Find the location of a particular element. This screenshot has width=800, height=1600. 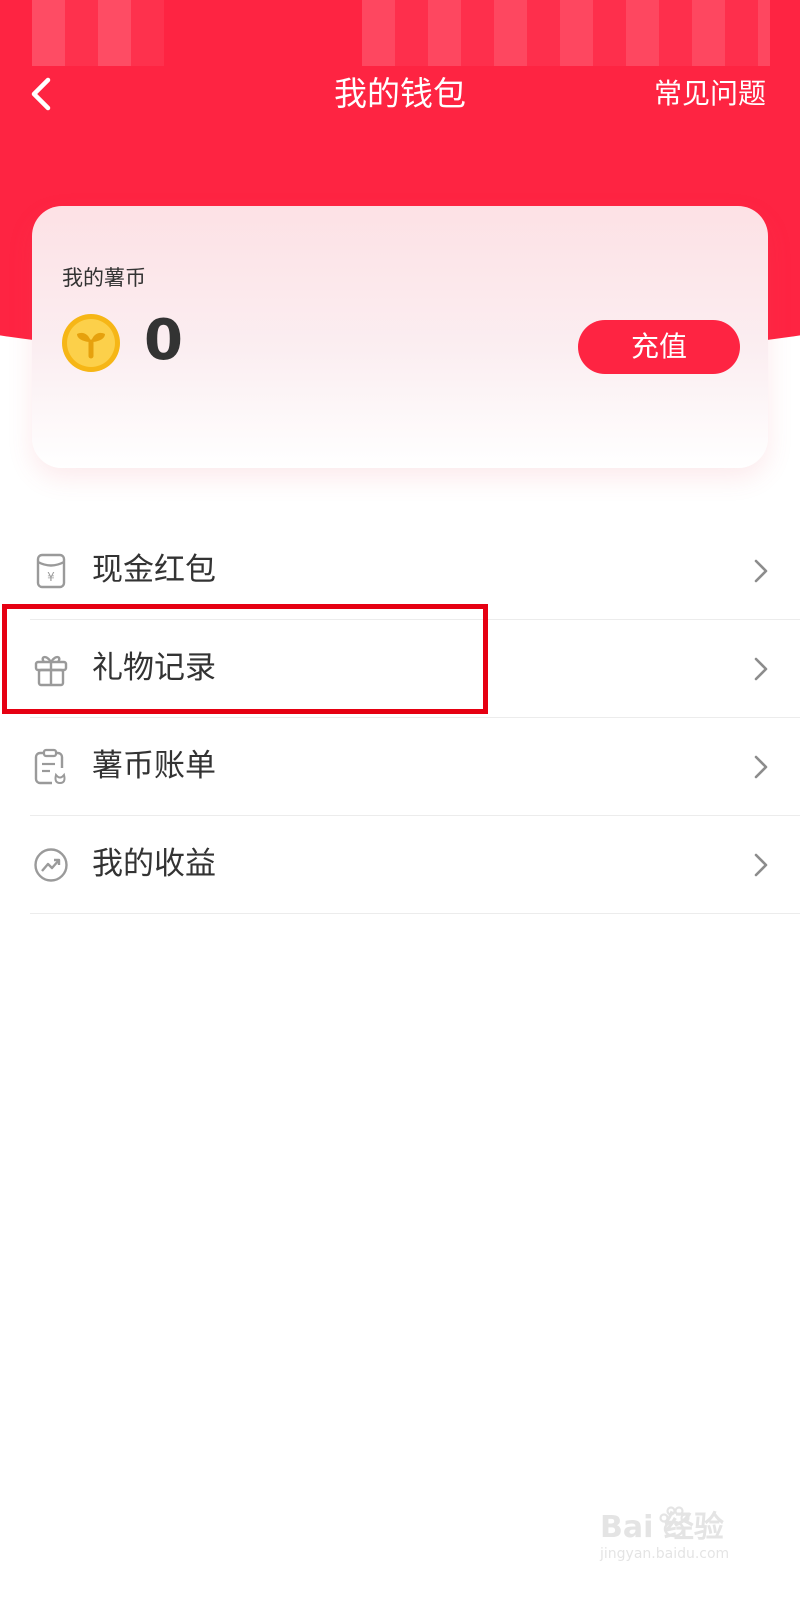

bill-icon is located at coordinates (50, 766).